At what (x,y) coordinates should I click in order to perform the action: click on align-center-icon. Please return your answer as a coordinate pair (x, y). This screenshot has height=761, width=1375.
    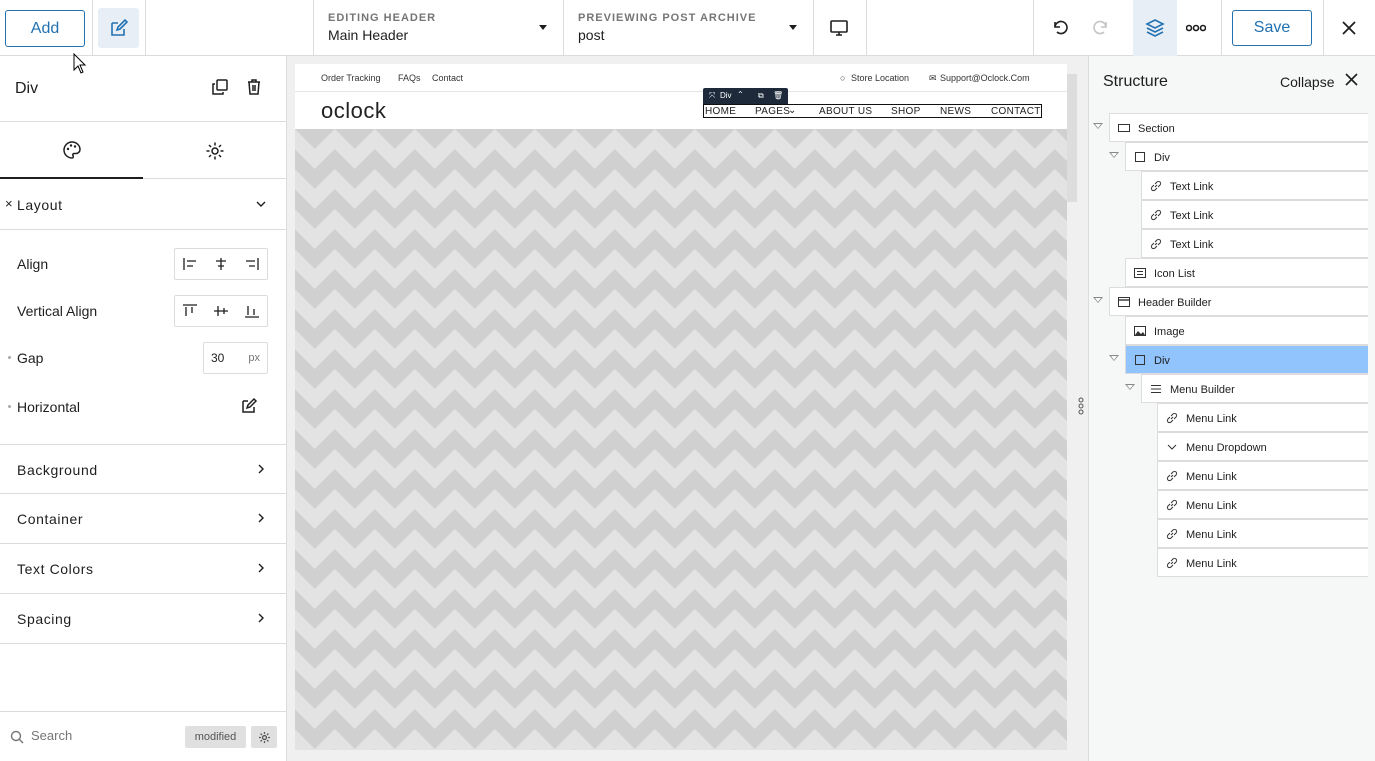
    Looking at the image, I should click on (221, 264).